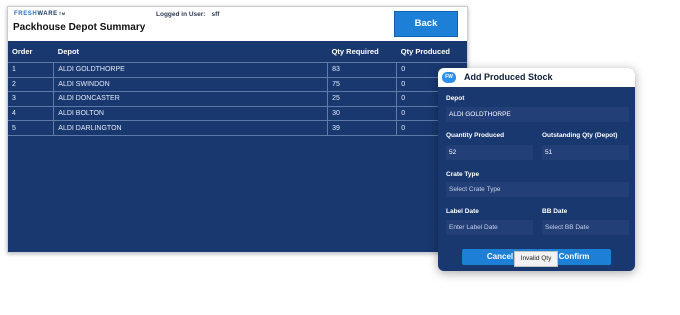  Describe the element at coordinates (362, 85) in the screenshot. I see `cell-qty-required: 75` at that location.